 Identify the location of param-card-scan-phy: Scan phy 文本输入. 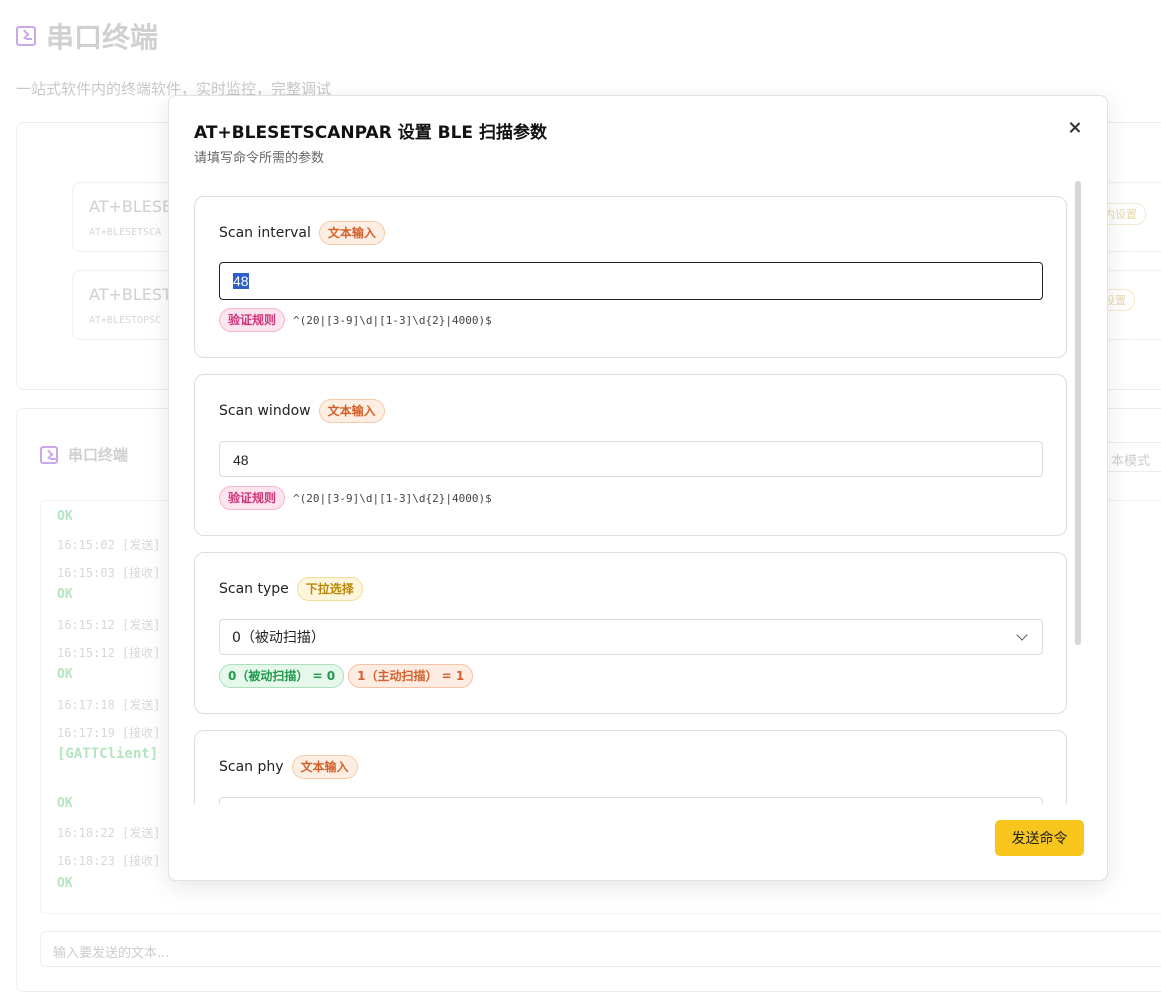
(630, 767).